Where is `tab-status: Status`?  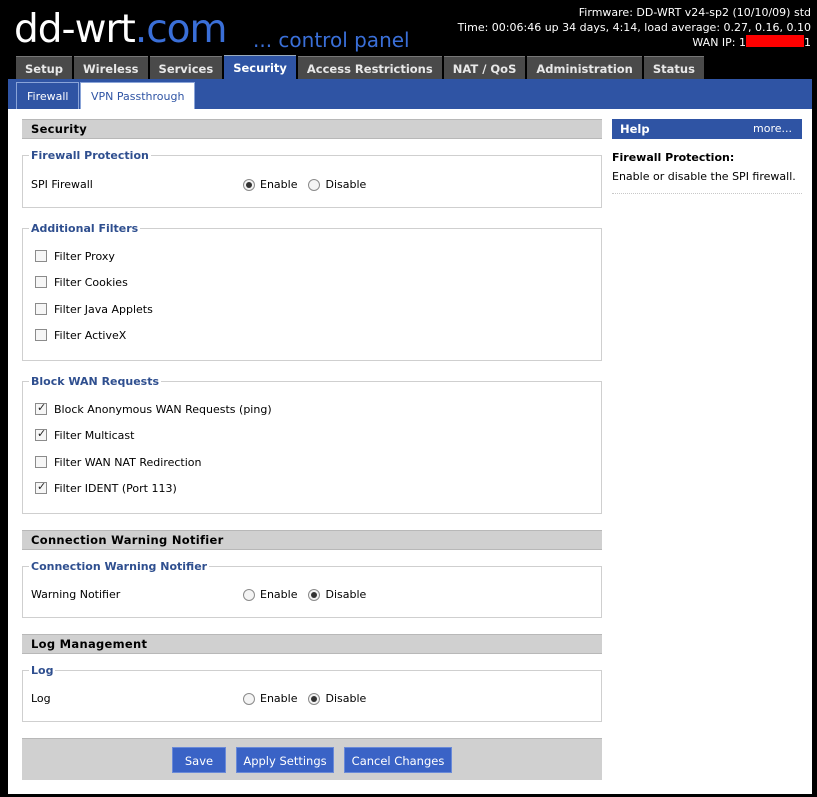
tab-status: Status is located at coordinates (673, 68).